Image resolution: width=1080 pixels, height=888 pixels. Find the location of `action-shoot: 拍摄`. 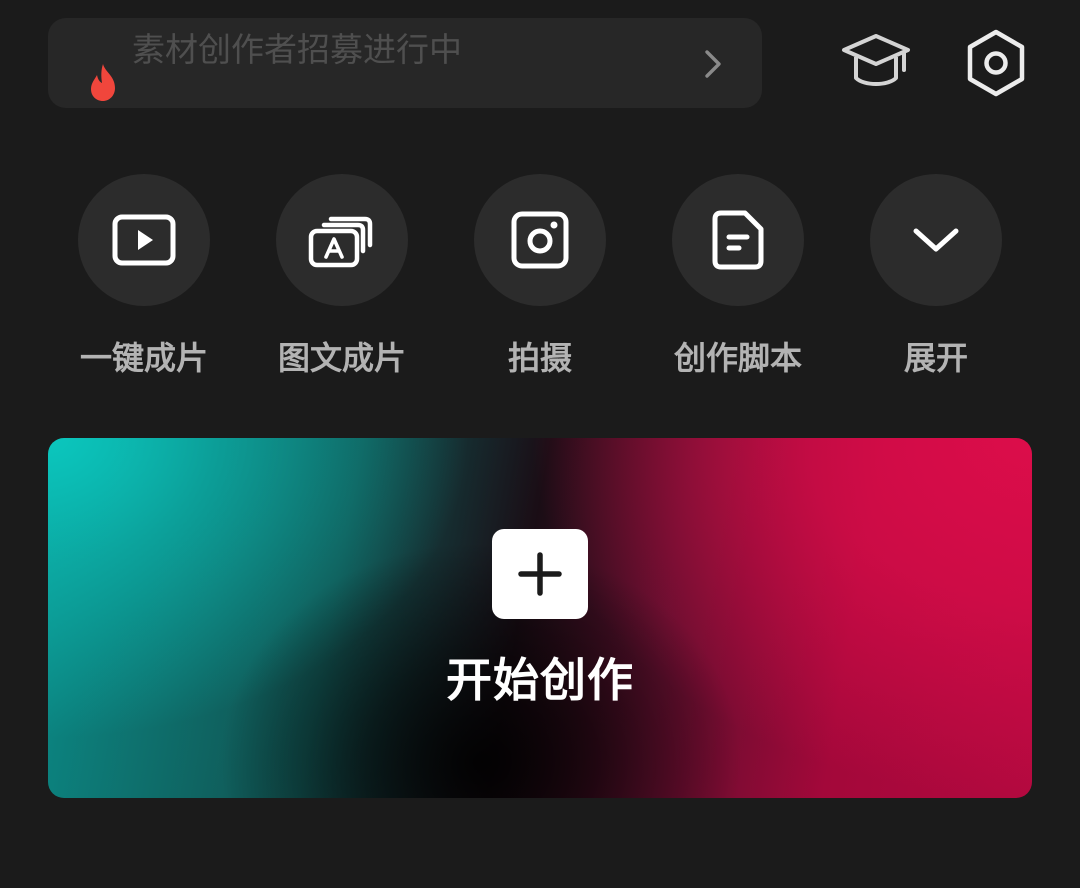

action-shoot: 拍摄 is located at coordinates (540, 279).